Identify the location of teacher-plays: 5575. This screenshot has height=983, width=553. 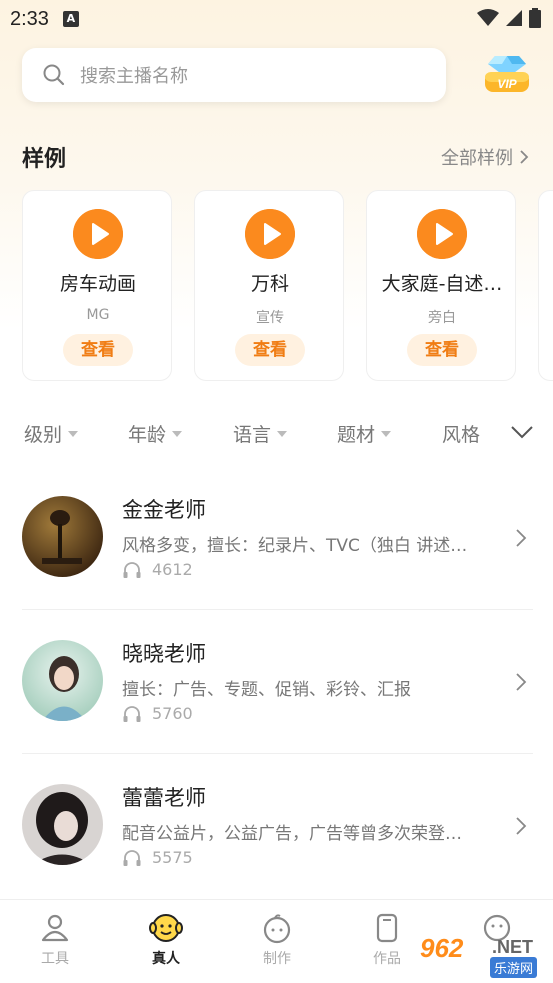
(157, 857).